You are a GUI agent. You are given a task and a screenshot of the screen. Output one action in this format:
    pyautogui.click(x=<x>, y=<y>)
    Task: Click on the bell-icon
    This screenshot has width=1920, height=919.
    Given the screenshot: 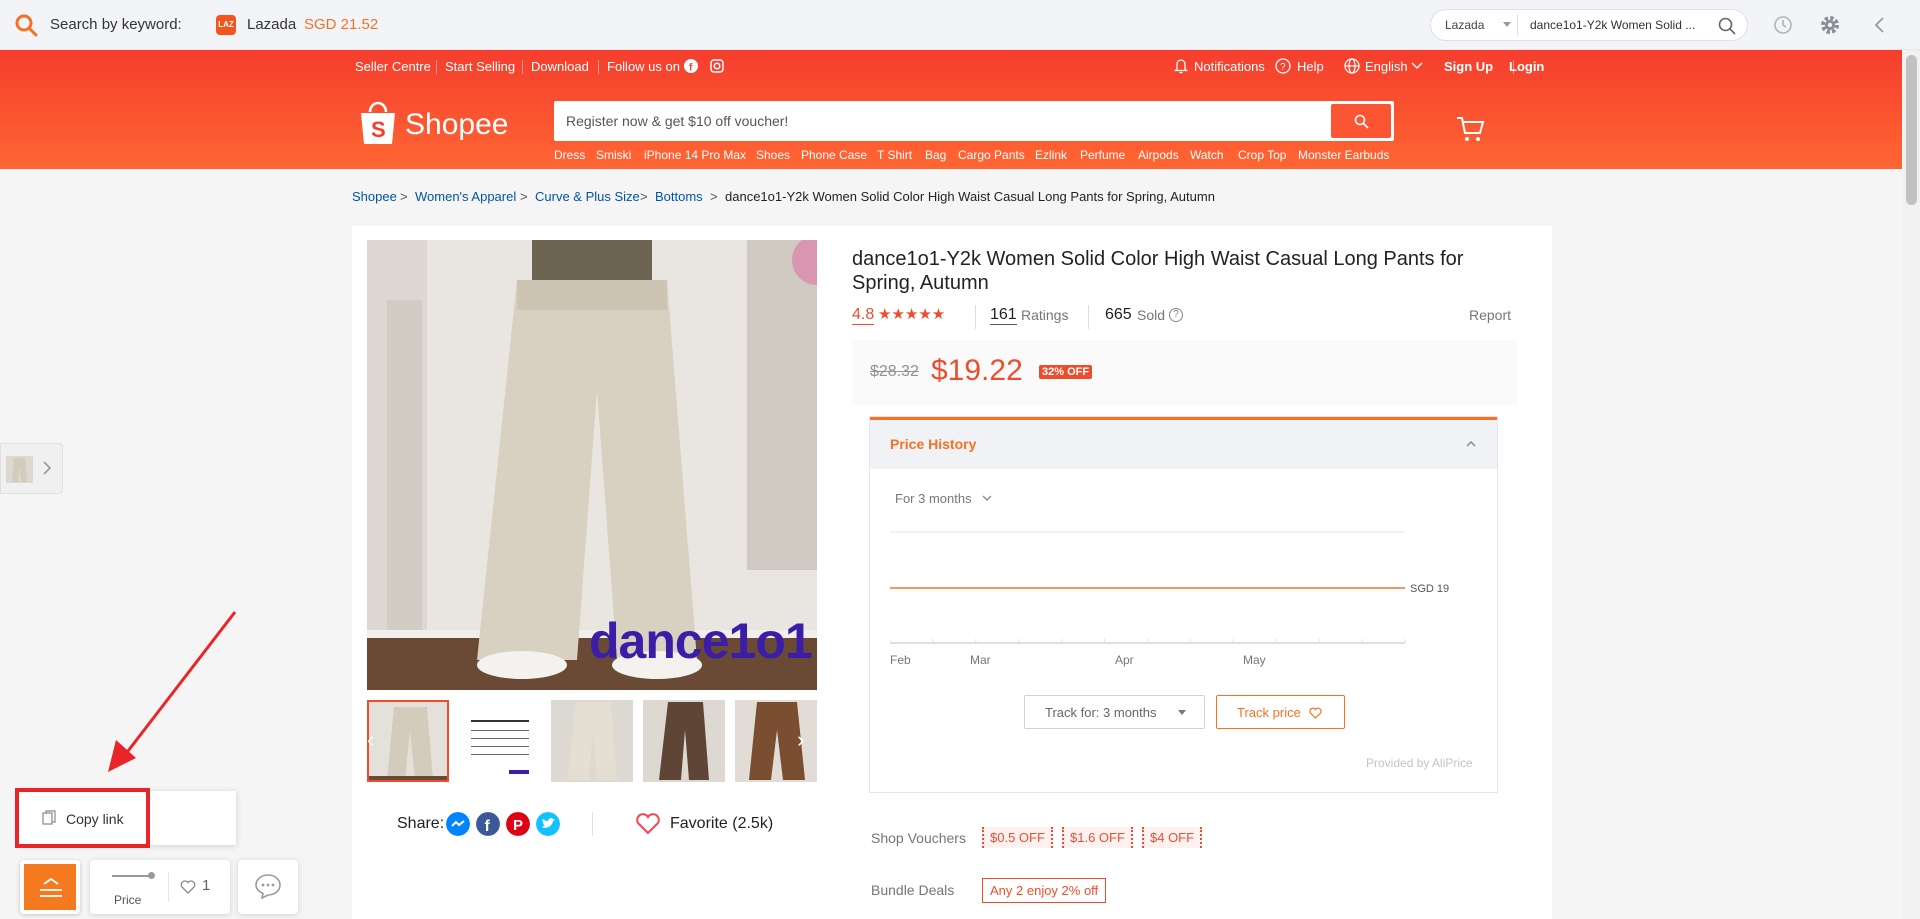 What is the action you would take?
    pyautogui.click(x=1181, y=66)
    